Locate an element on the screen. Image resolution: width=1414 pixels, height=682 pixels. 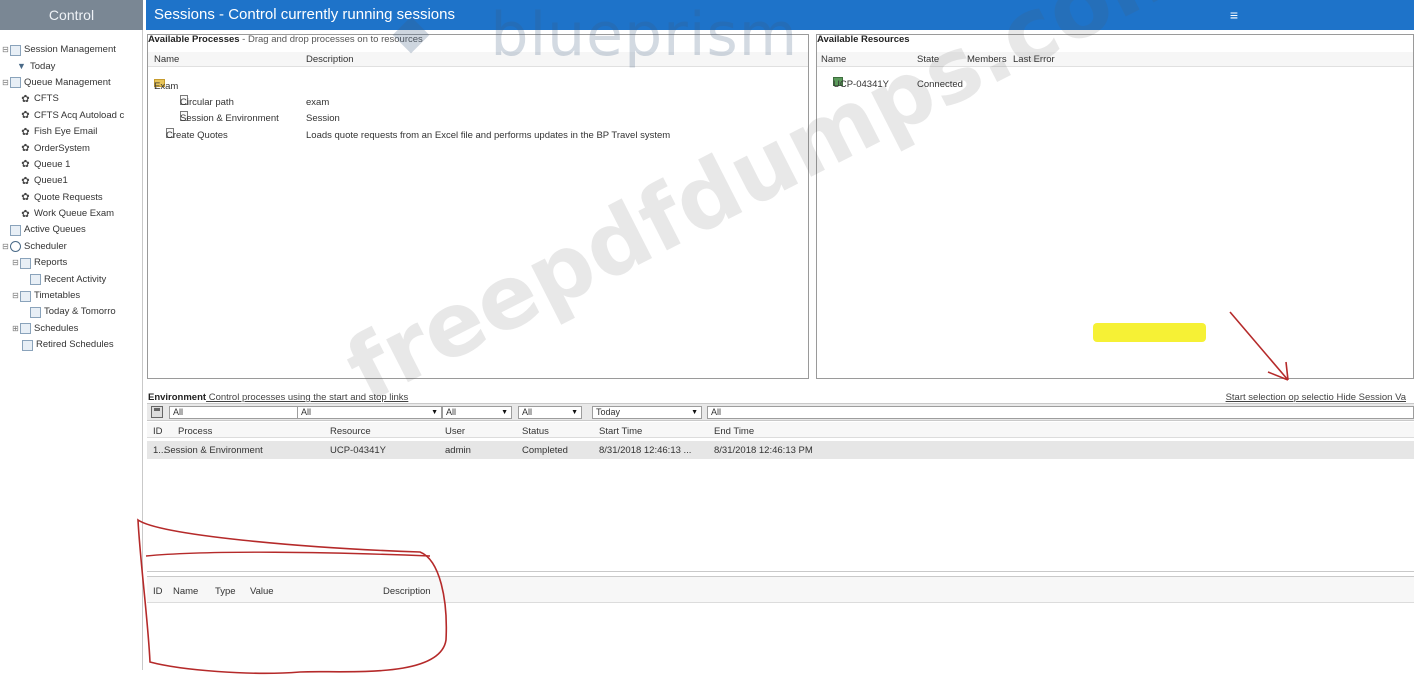
save-icon is located at coordinates (157, 412).